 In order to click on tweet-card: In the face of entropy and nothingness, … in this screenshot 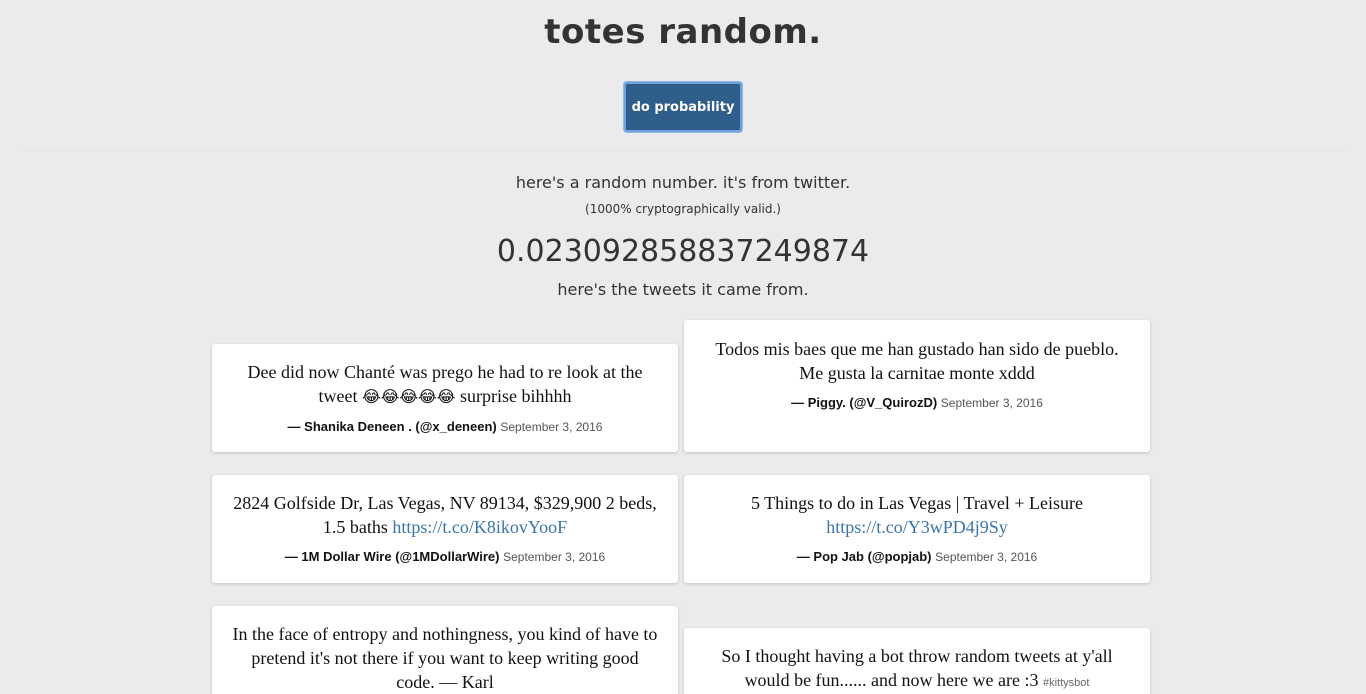, I will do `click(445, 650)`.